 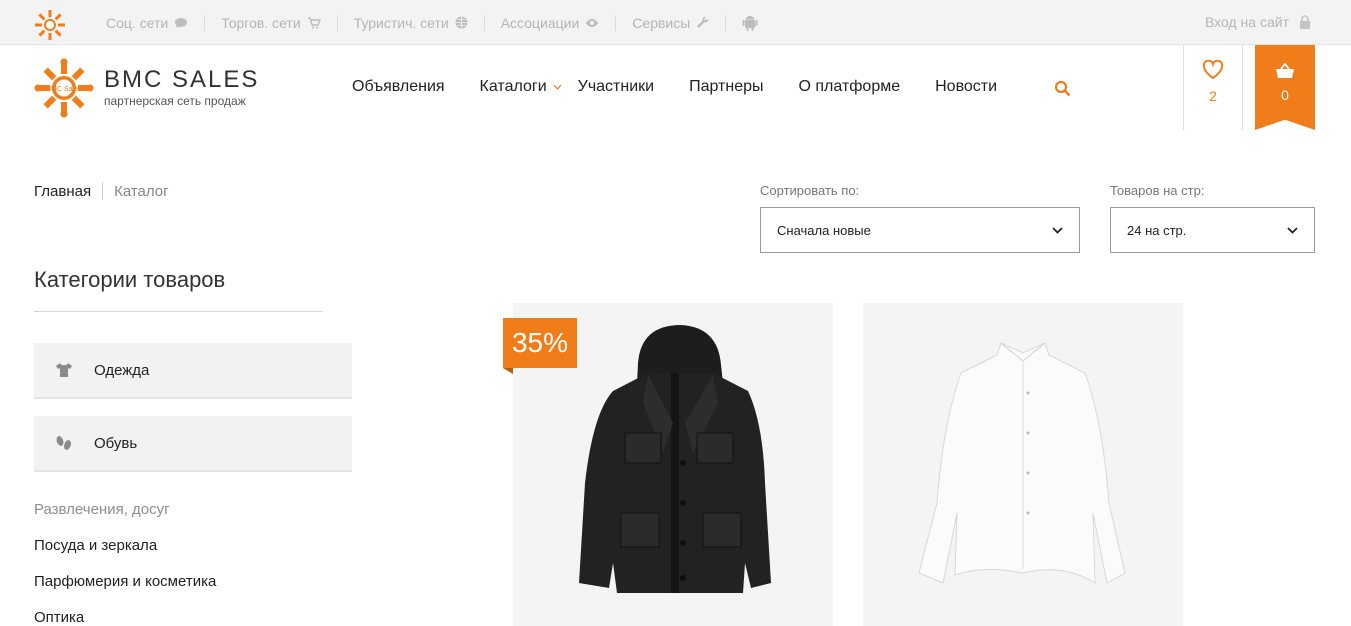 I want to click on bmc-logo-mark-icon: BMC Sales, so click(x=64, y=88).